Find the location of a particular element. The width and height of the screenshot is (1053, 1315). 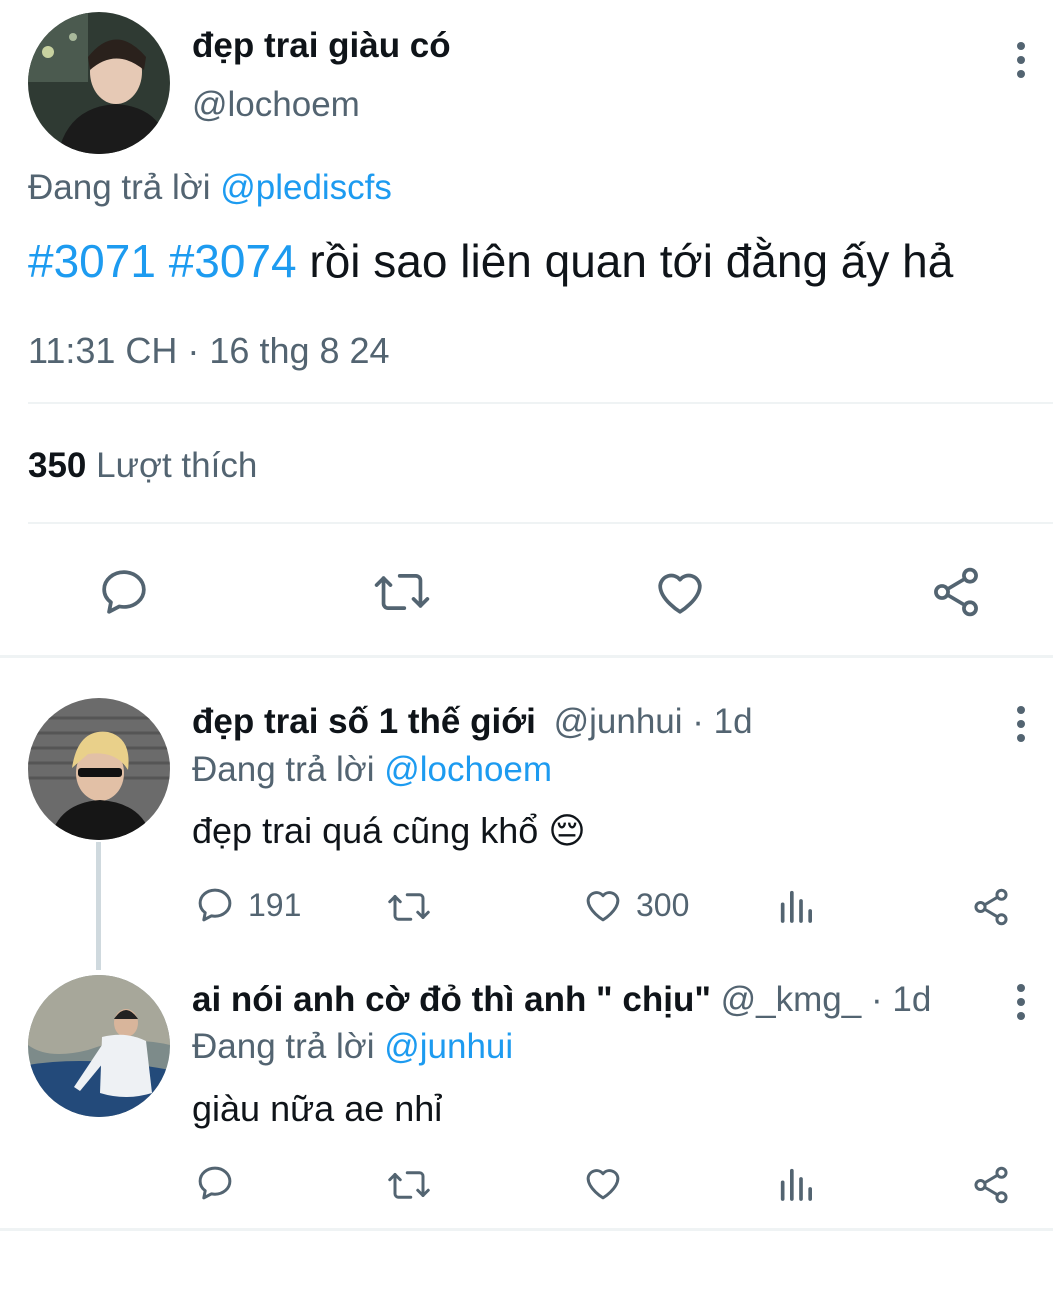

main-reply-button is located at coordinates (124, 592).